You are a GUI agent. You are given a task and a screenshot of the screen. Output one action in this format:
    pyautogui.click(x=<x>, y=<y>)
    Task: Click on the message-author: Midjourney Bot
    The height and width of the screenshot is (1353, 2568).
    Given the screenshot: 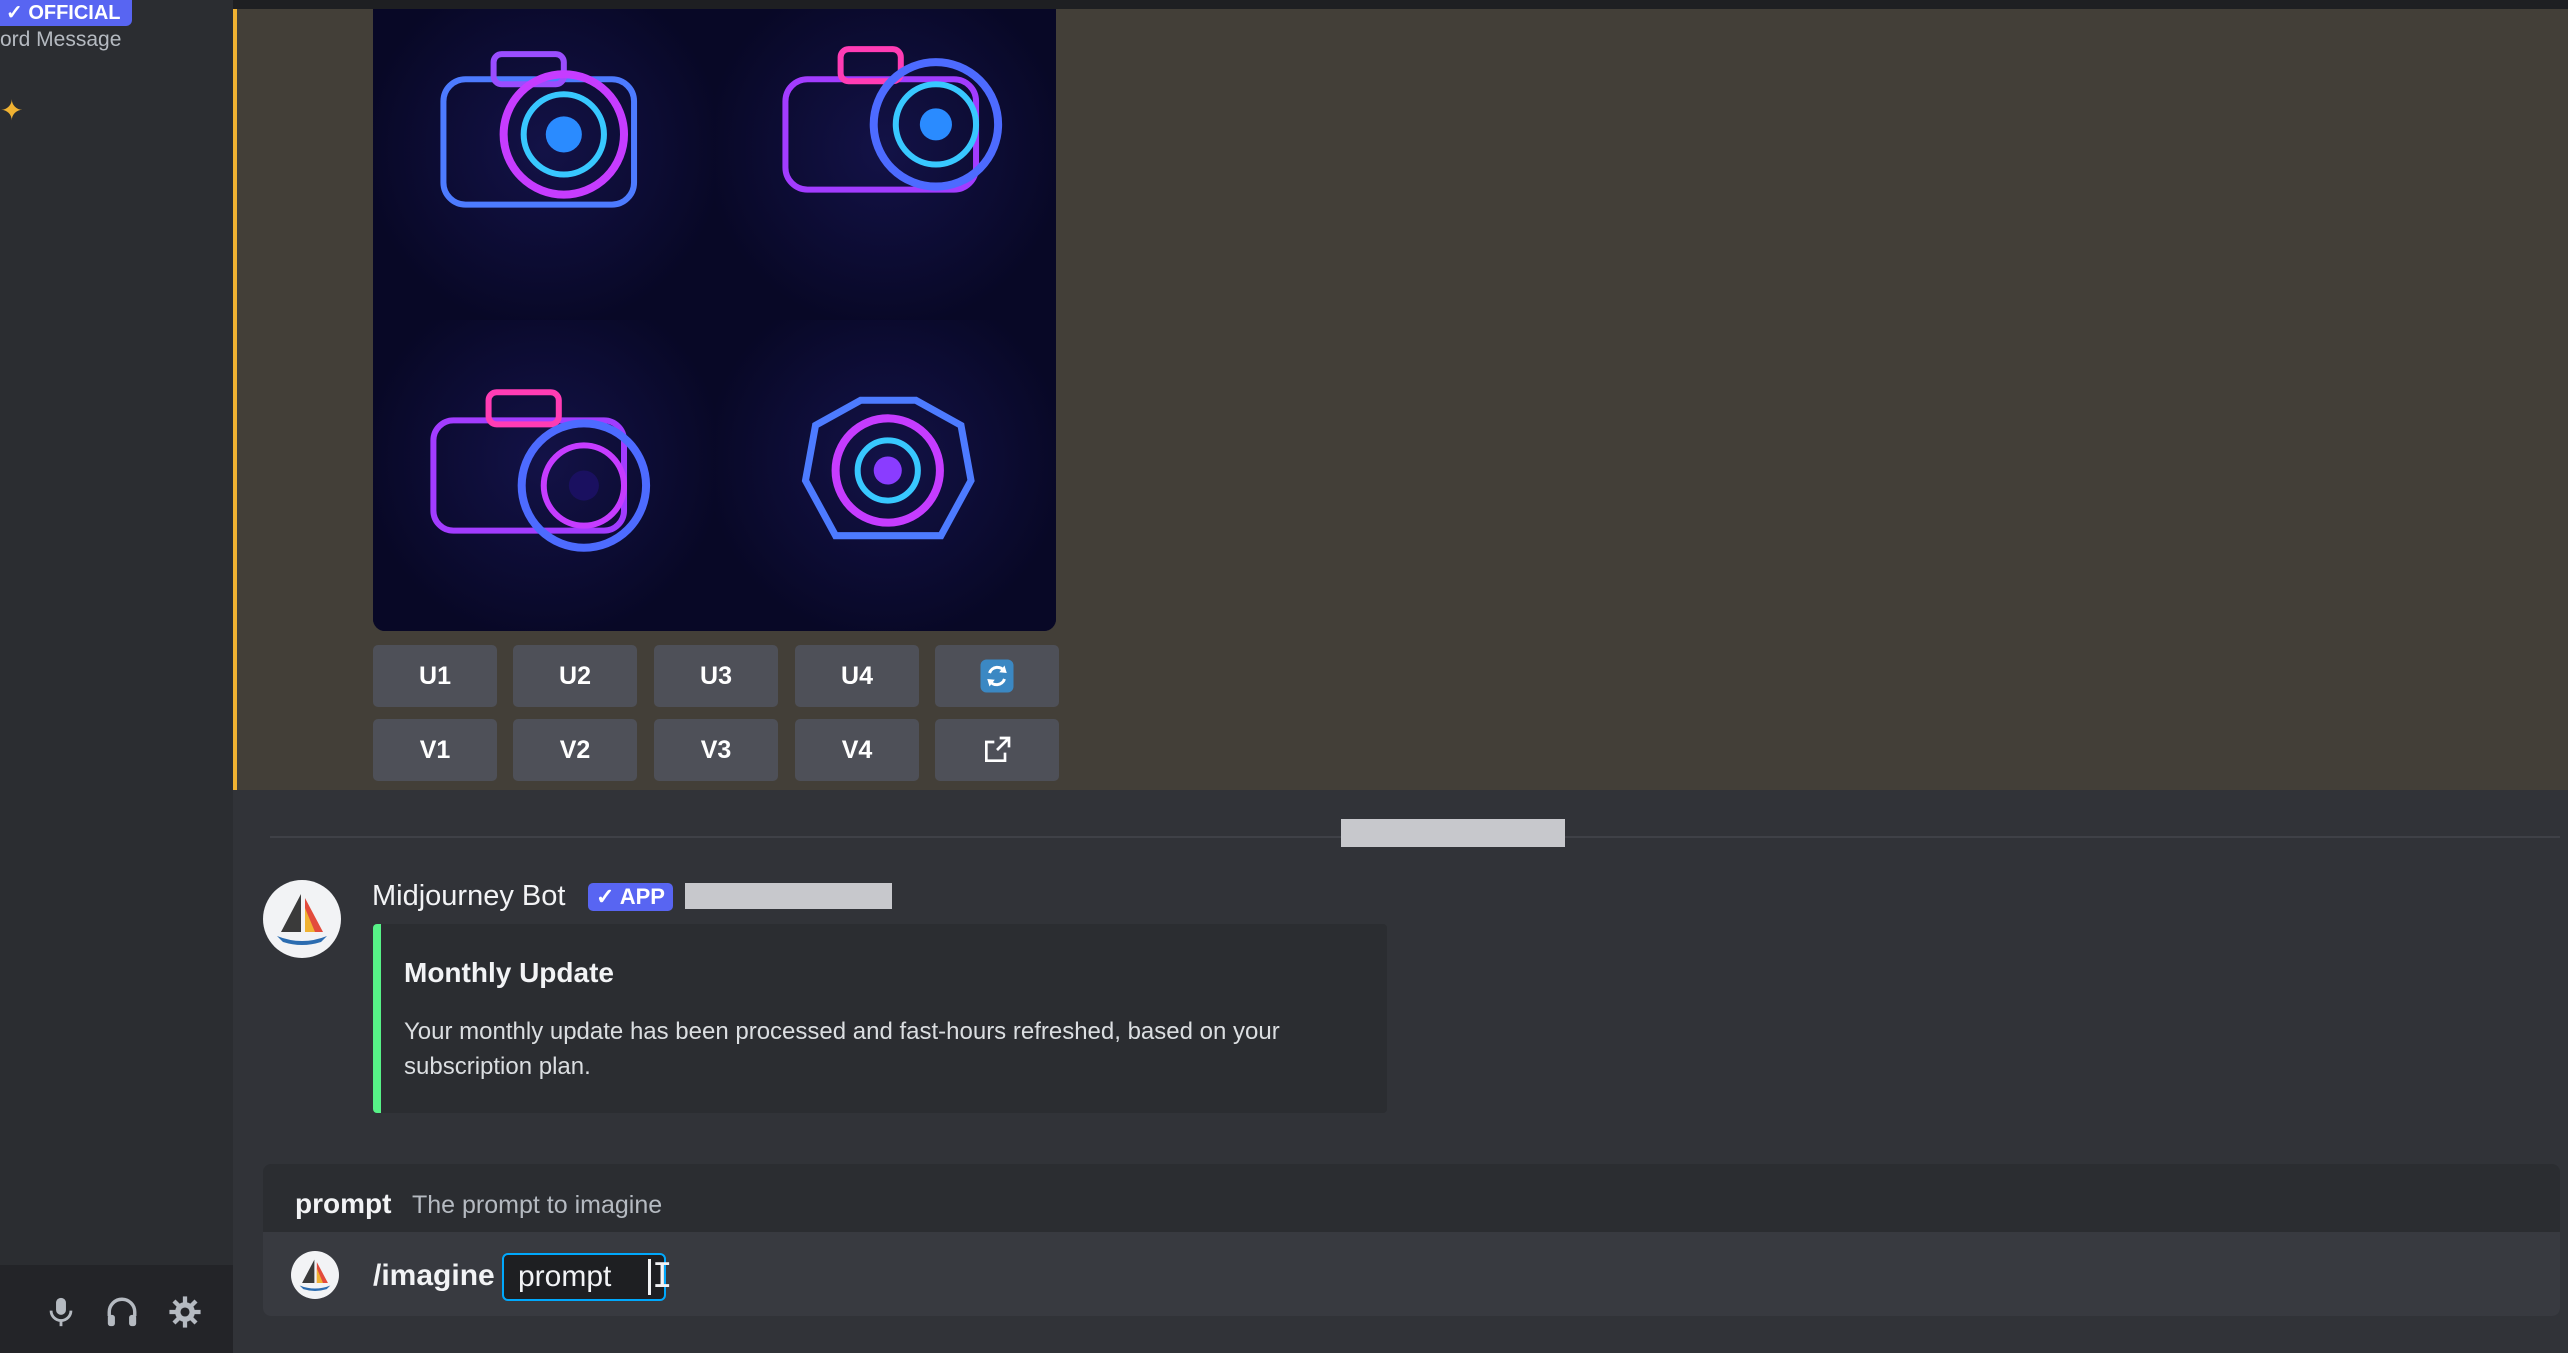 What is the action you would take?
    pyautogui.click(x=468, y=896)
    